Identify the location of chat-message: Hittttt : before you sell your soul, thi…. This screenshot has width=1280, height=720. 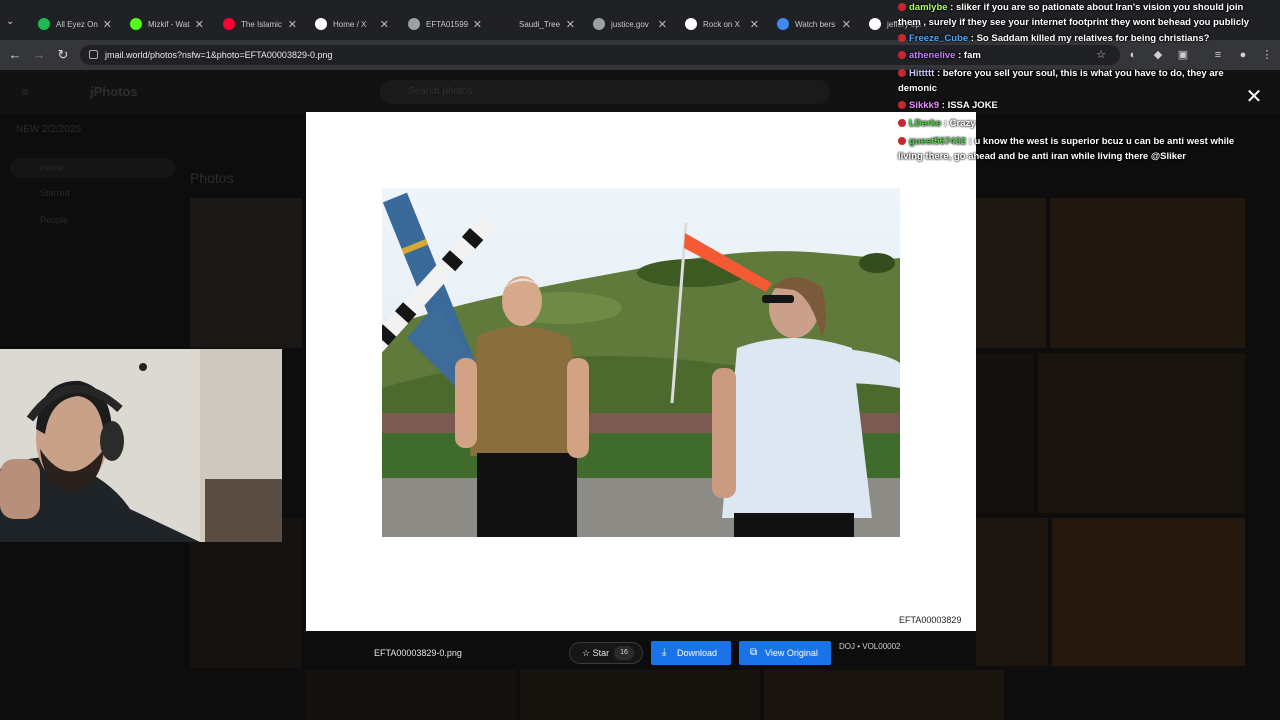
(1078, 81).